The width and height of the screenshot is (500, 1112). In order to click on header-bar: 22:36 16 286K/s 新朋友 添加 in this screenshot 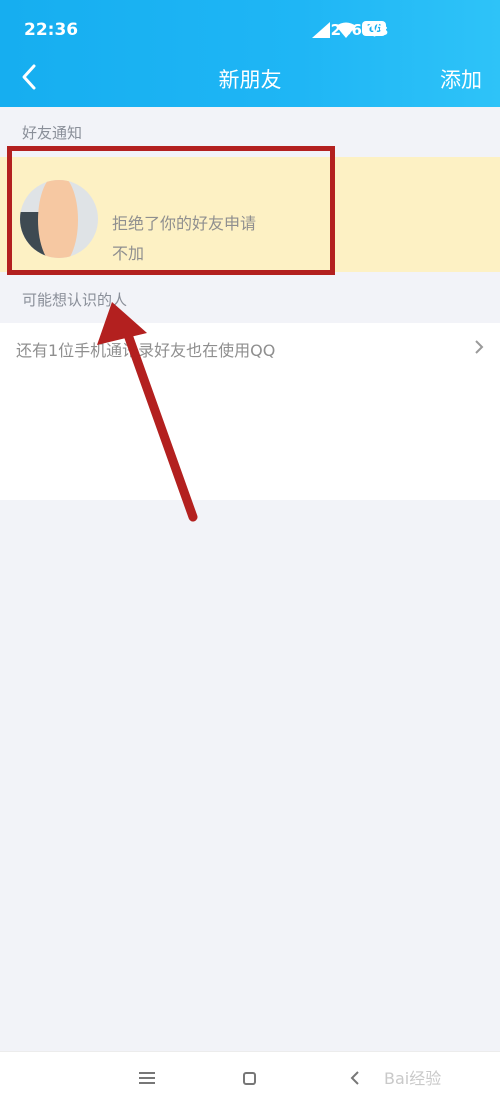, I will do `click(250, 53)`.